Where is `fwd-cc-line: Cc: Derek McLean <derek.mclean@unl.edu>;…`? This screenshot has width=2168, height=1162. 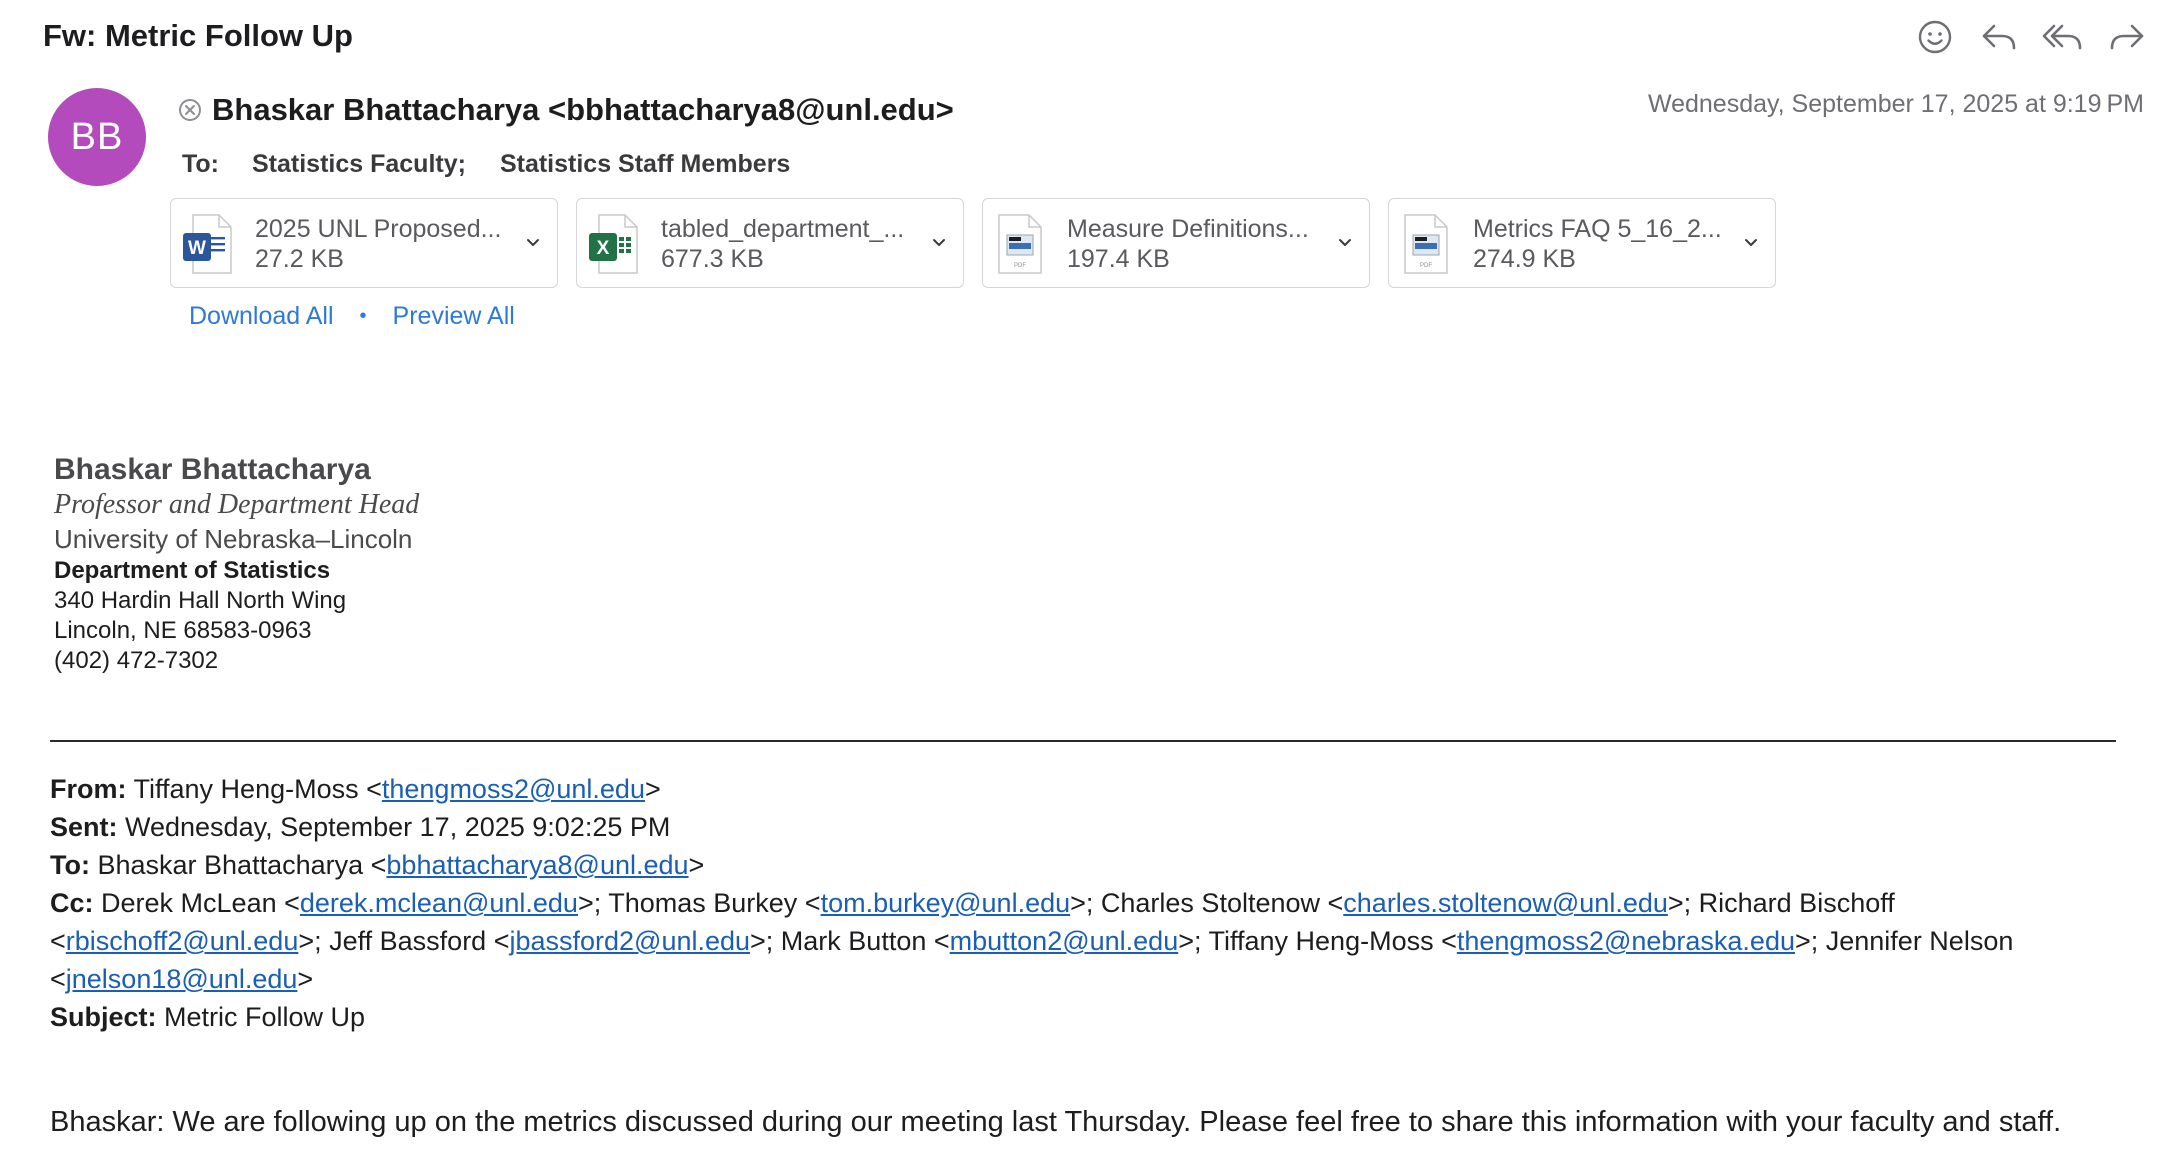
fwd-cc-line: Cc: Derek McLean <derek.mclean@unl.edu>;… is located at coordinates (1080, 941).